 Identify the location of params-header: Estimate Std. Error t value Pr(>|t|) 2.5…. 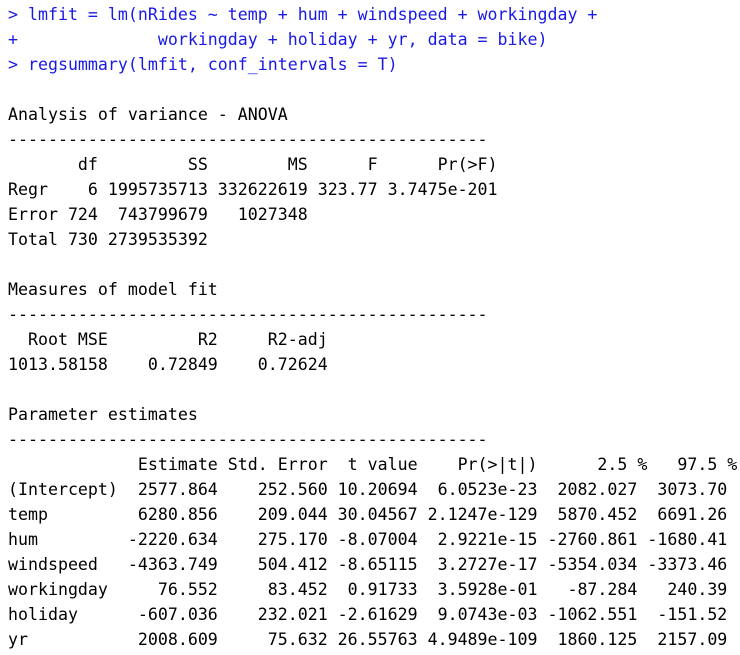
(373, 464).